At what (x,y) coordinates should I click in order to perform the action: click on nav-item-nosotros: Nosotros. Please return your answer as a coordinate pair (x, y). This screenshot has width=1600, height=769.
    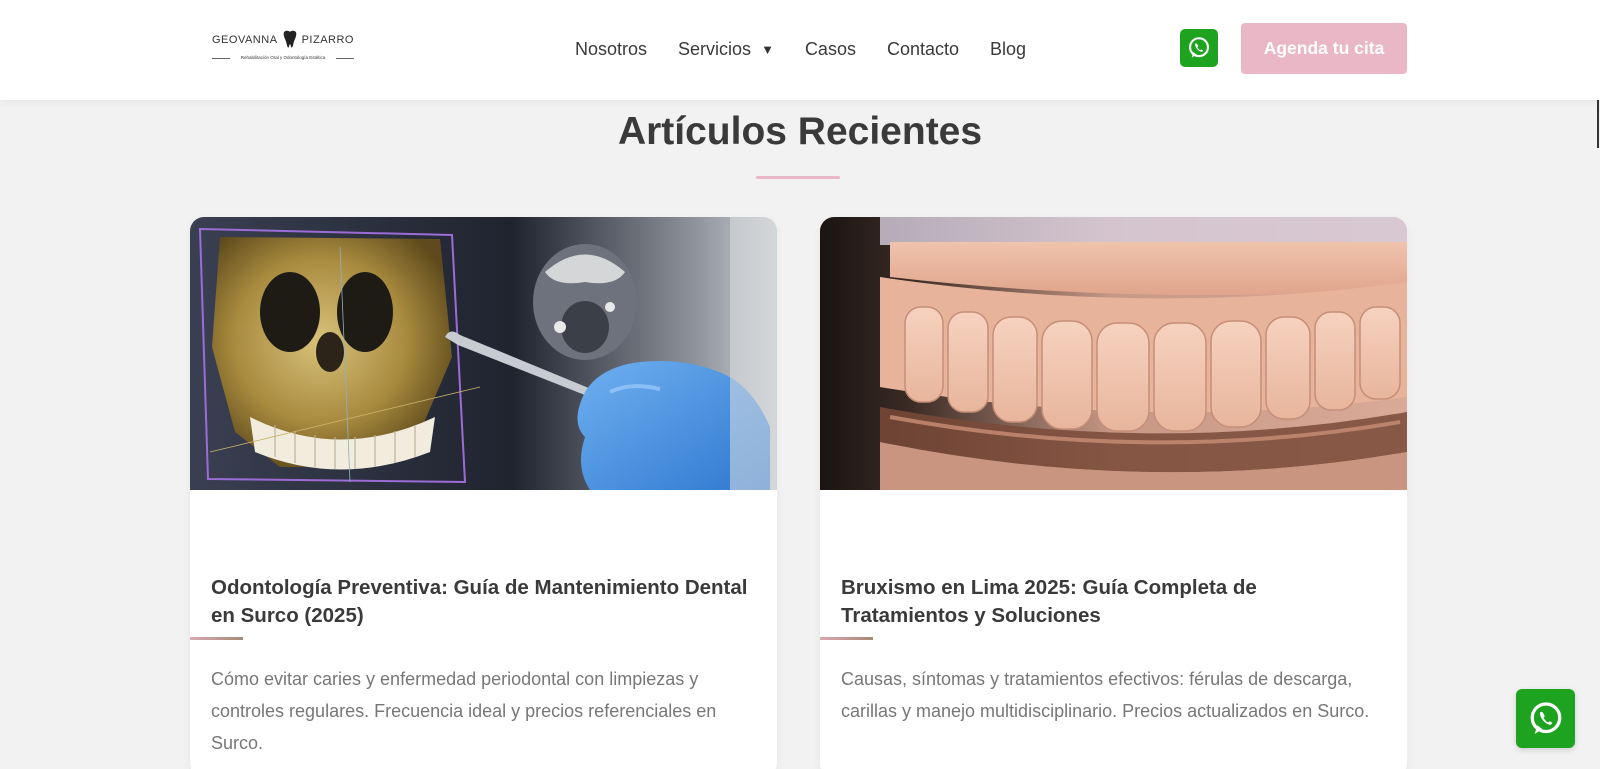
    Looking at the image, I should click on (611, 49).